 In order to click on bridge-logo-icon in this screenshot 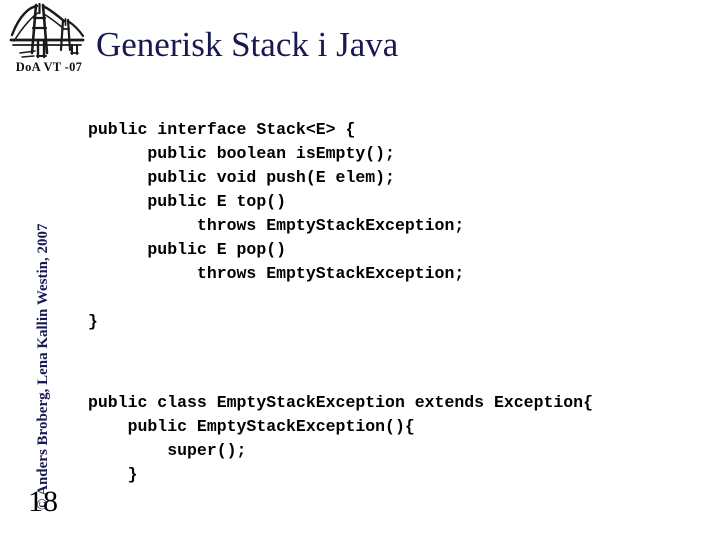, I will do `click(47, 30)`.